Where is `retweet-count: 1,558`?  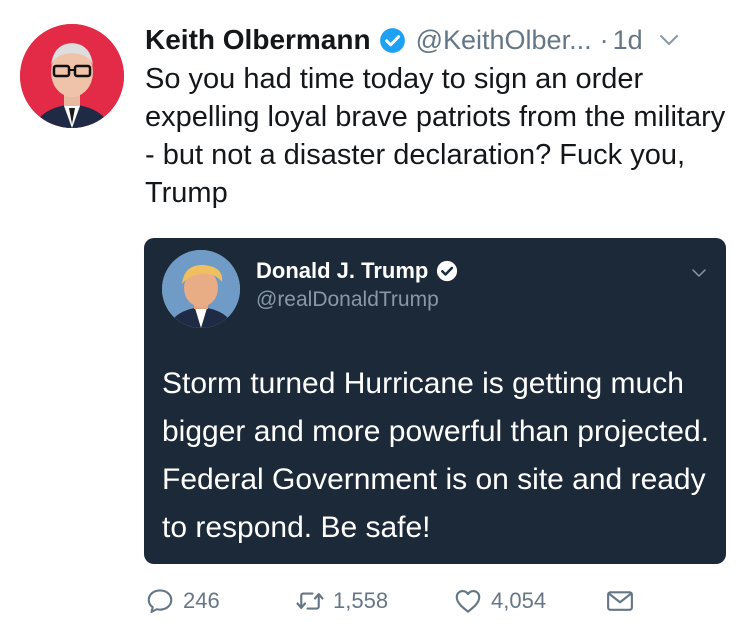 retweet-count: 1,558 is located at coordinates (361, 600).